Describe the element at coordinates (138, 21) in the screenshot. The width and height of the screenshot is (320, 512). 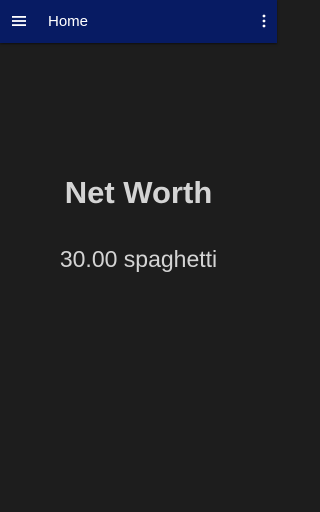
I see `top-app-bar: Home` at that location.